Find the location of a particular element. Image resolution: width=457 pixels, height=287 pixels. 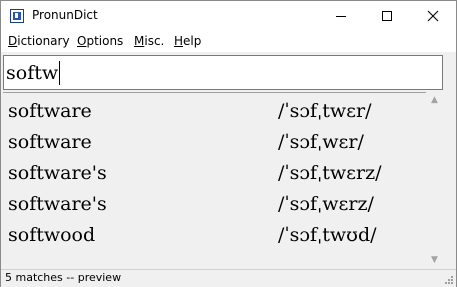

menu-accelerator: H is located at coordinates (179, 41).